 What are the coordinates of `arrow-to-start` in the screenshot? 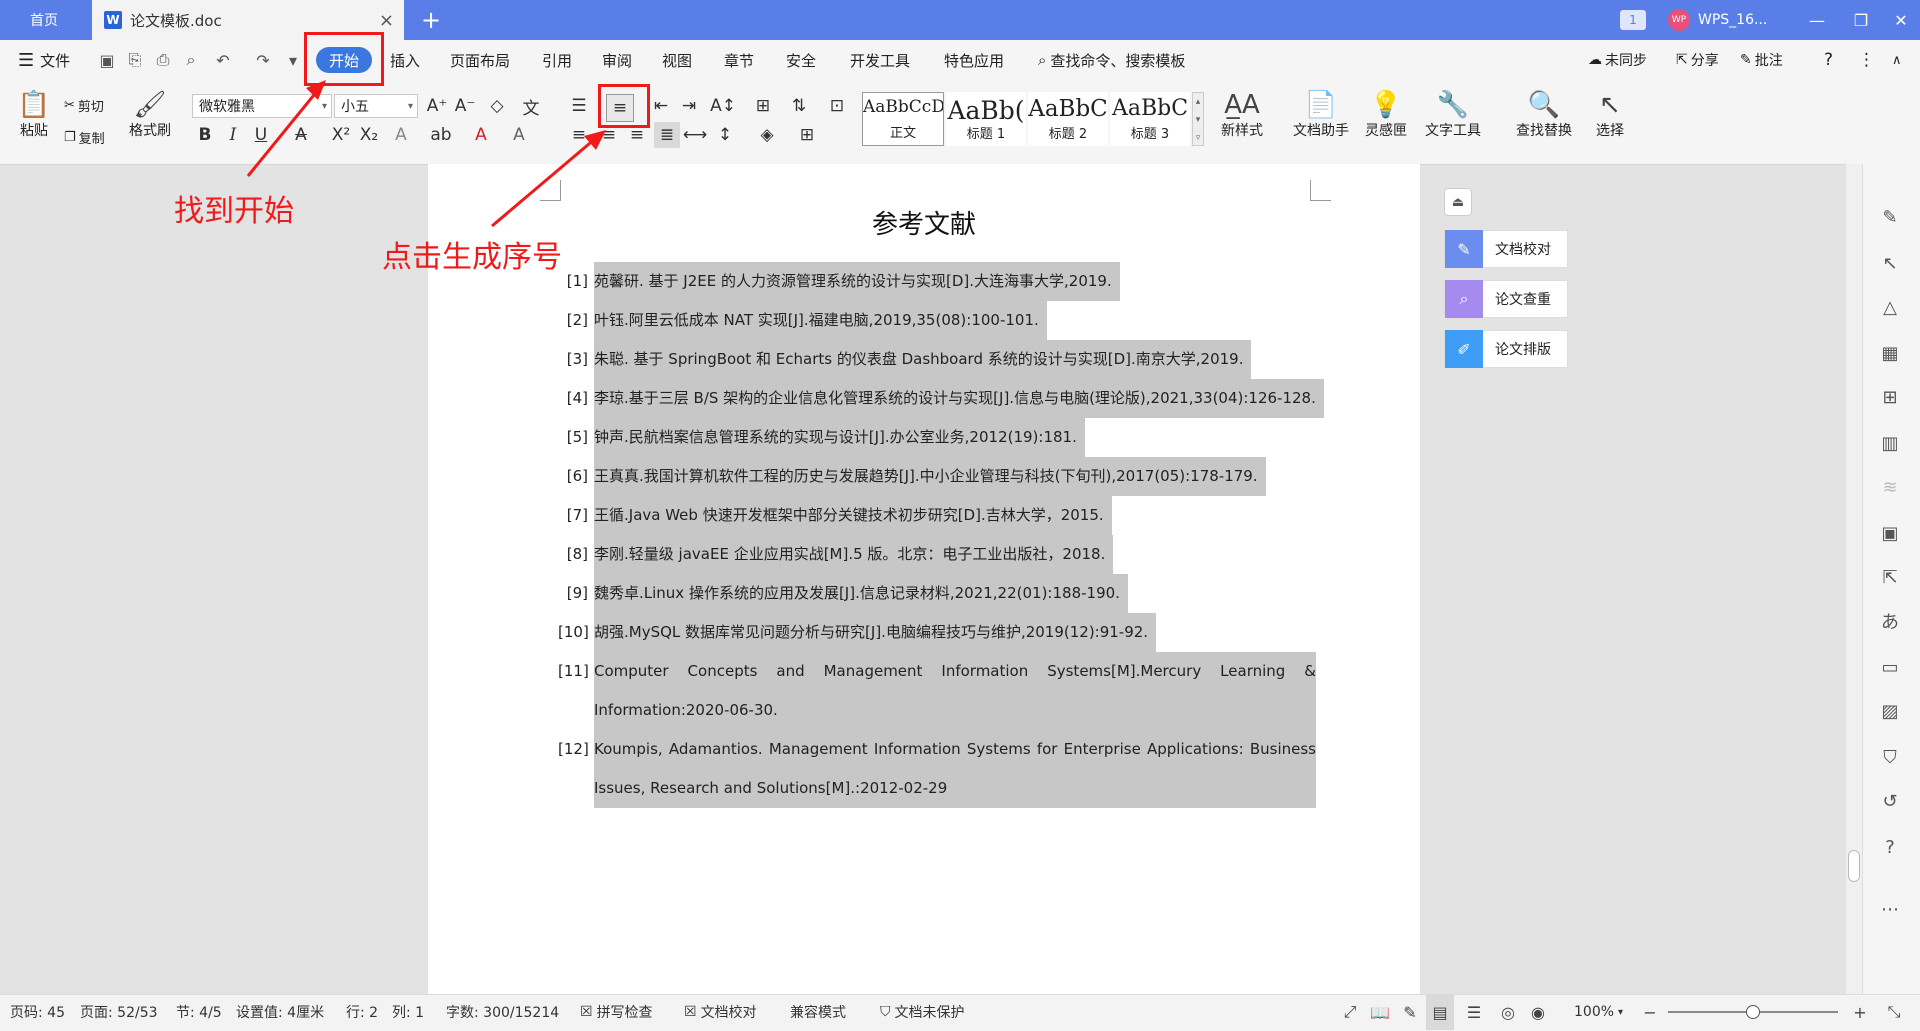 It's located at (283, 133).